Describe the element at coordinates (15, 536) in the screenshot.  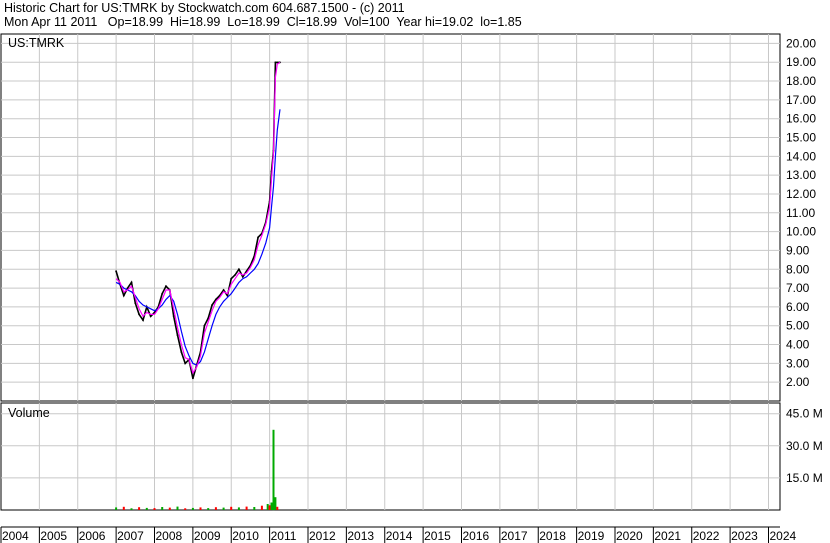
I see `x-tick-label: 2004` at that location.